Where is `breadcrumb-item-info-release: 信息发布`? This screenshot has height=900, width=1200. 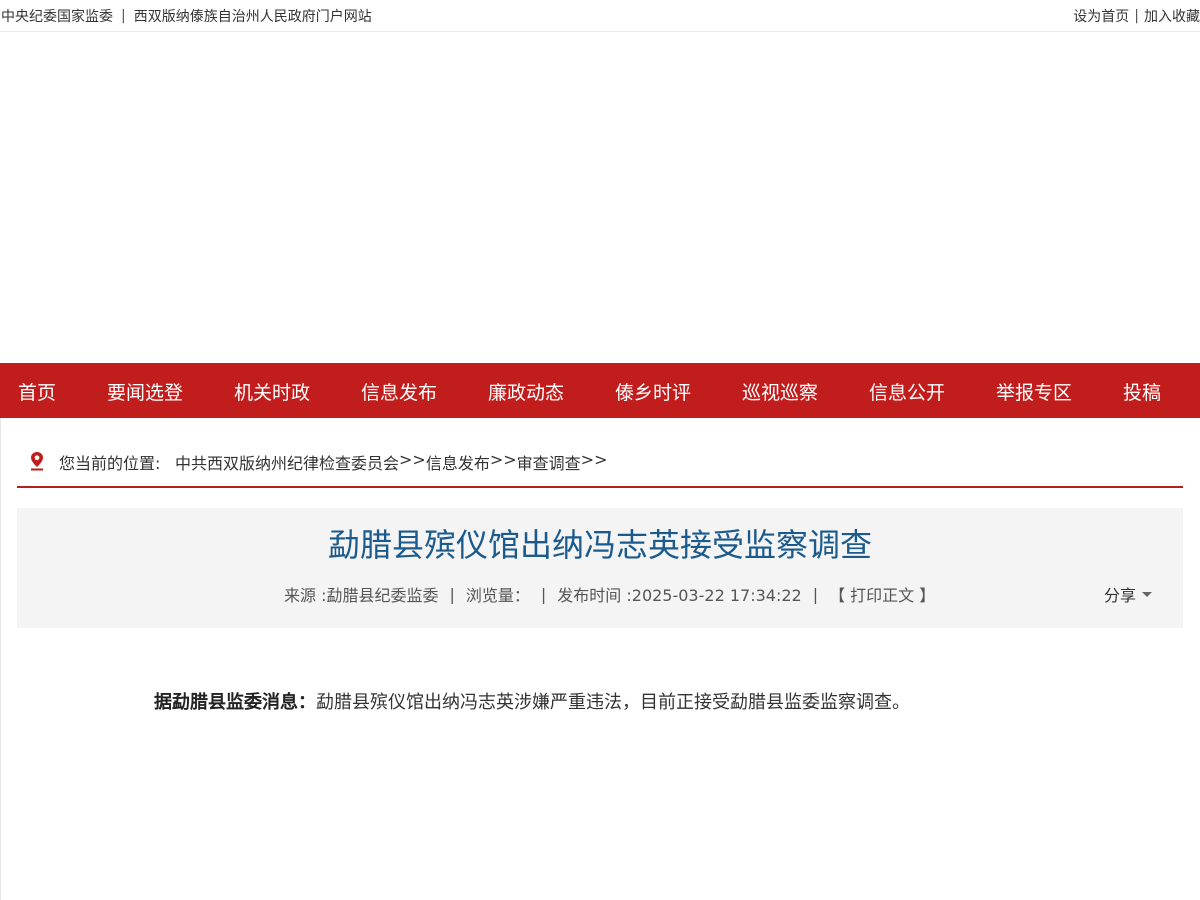 breadcrumb-item-info-release: 信息发布 is located at coordinates (458, 462).